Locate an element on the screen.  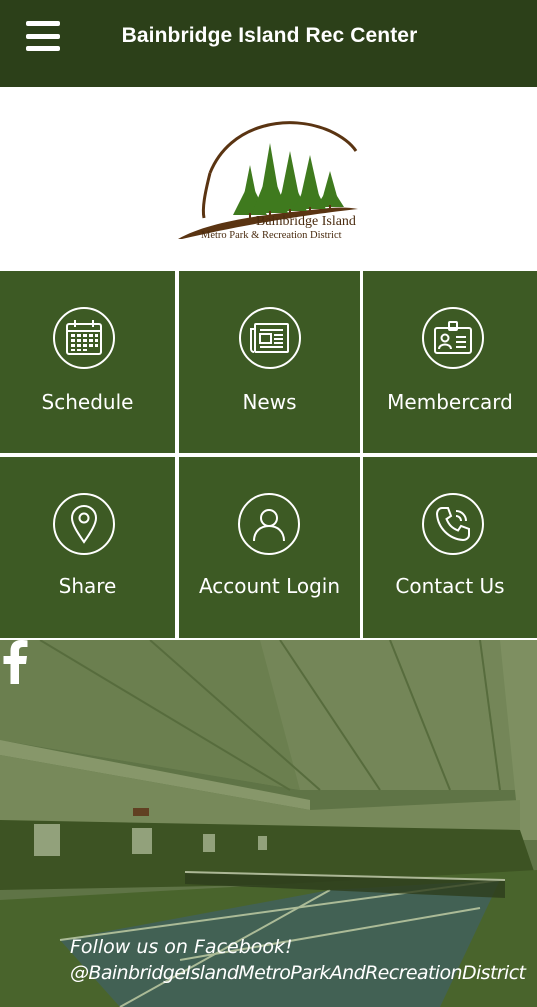
share-label: Share is located at coordinates (87, 586).